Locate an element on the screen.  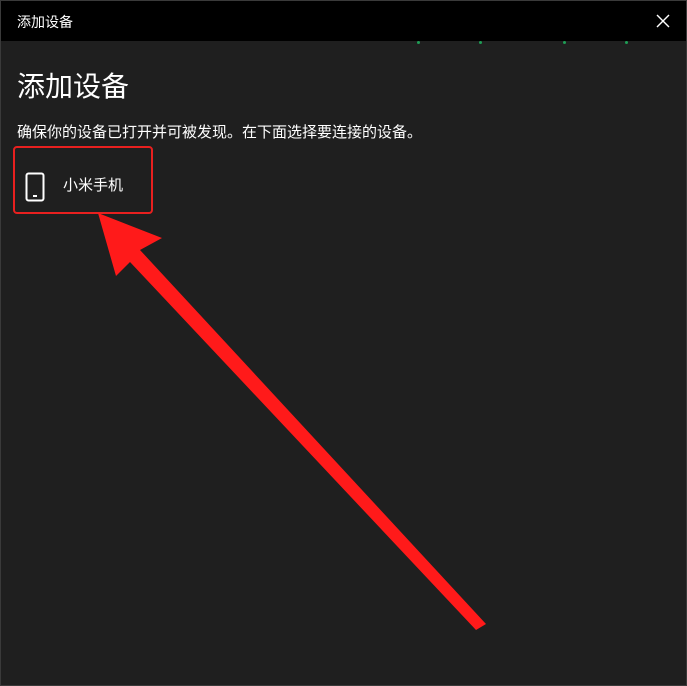
window-title: 添加设备 is located at coordinates (45, 23).